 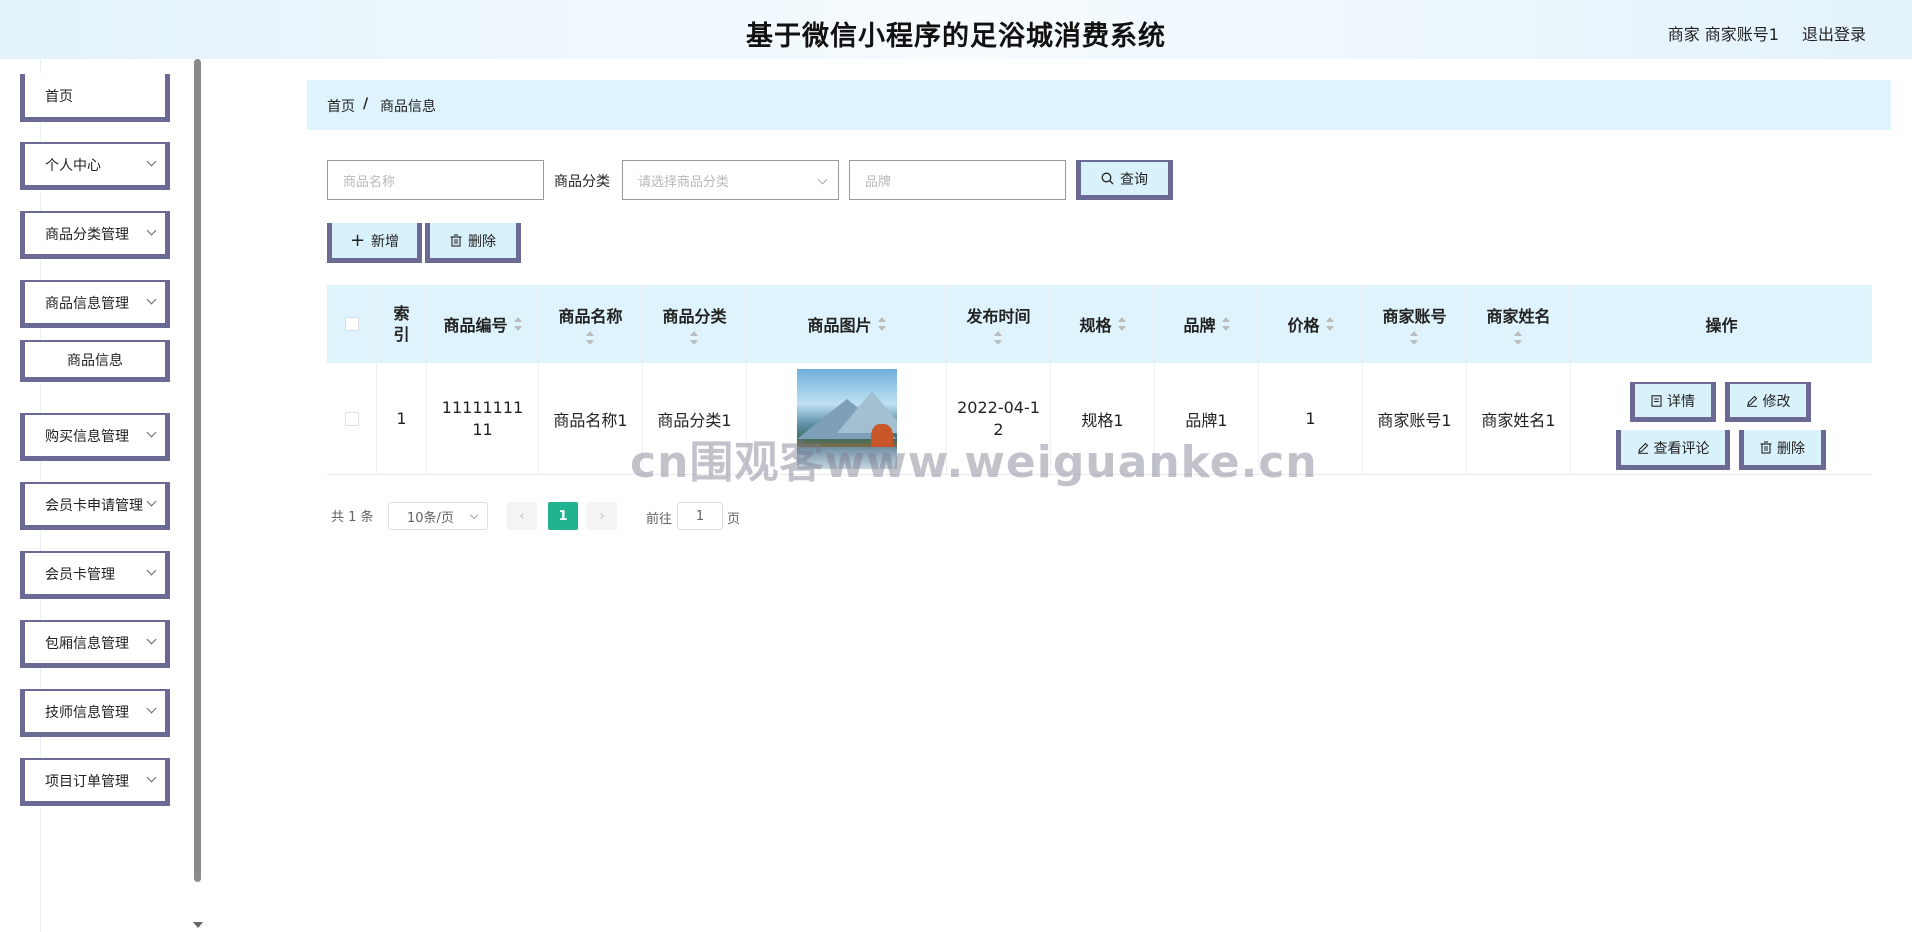 I want to click on header-ops-label: 操作, so click(x=1721, y=325).